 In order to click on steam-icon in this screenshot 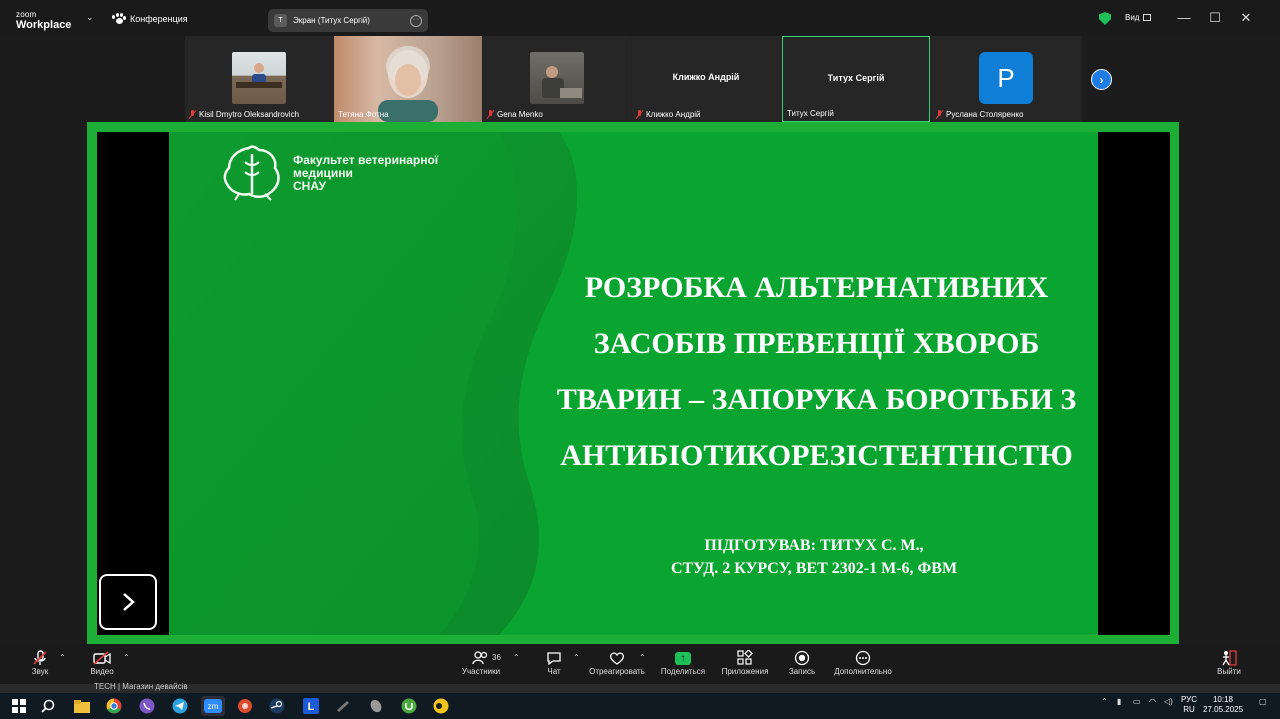, I will do `click(277, 706)`.